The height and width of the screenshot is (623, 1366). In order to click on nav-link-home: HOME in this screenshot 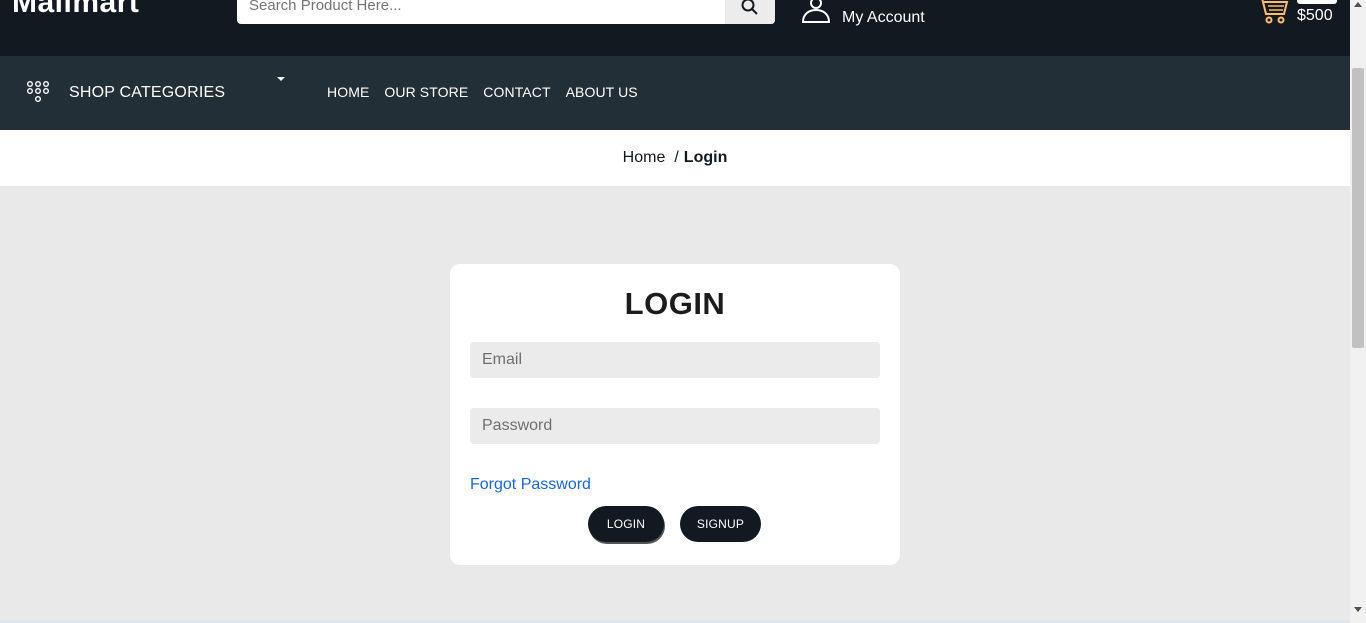, I will do `click(348, 92)`.